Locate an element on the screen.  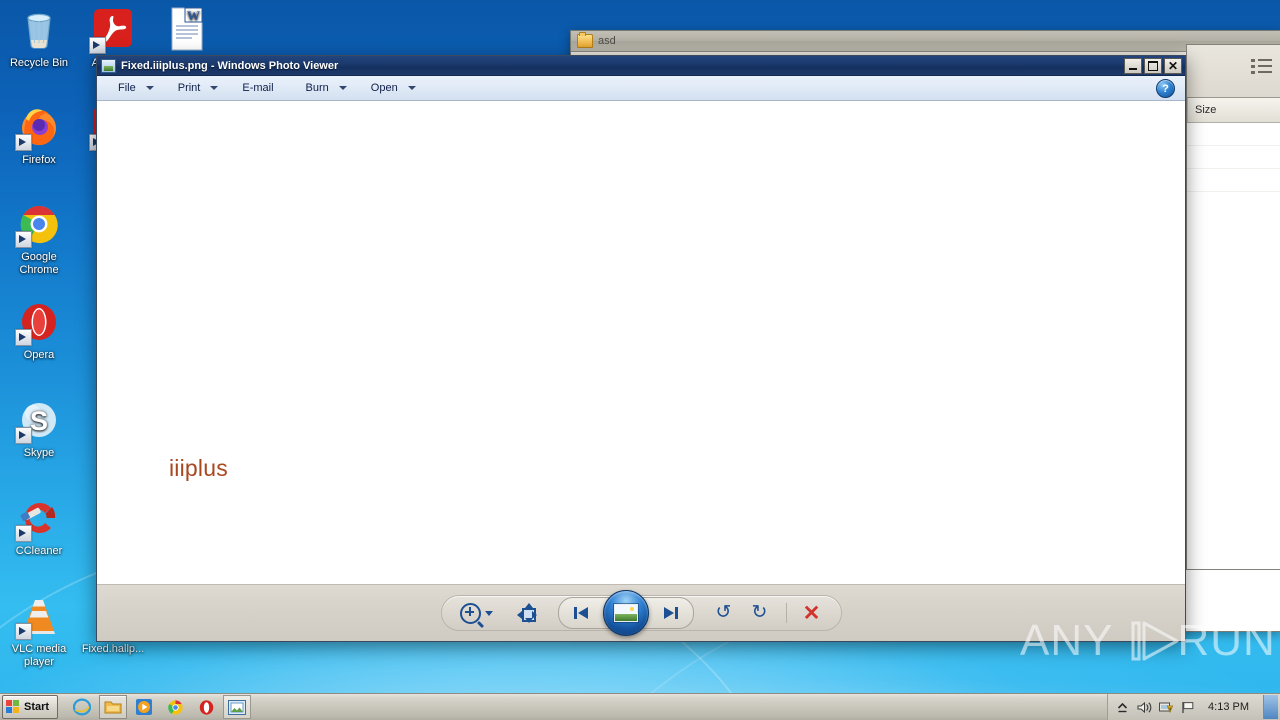
fit-to-window-icon is located at coordinates (526, 613).